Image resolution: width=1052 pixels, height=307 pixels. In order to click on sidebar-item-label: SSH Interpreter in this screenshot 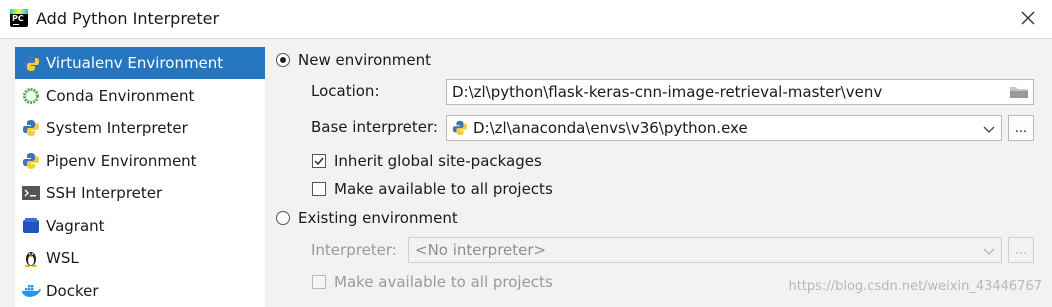, I will do `click(104, 193)`.